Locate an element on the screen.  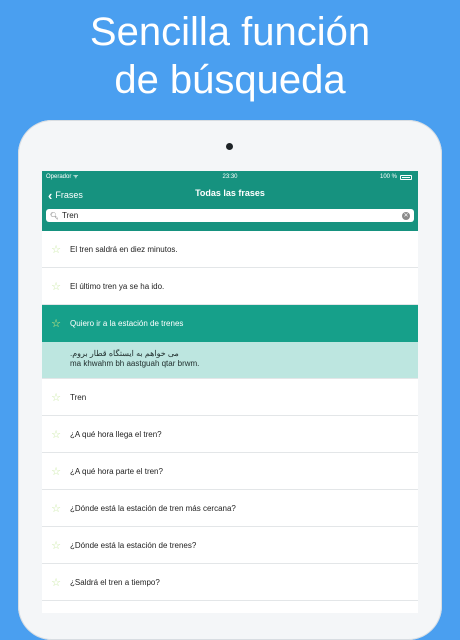
battery-label: 100 % is located at coordinates (388, 177).